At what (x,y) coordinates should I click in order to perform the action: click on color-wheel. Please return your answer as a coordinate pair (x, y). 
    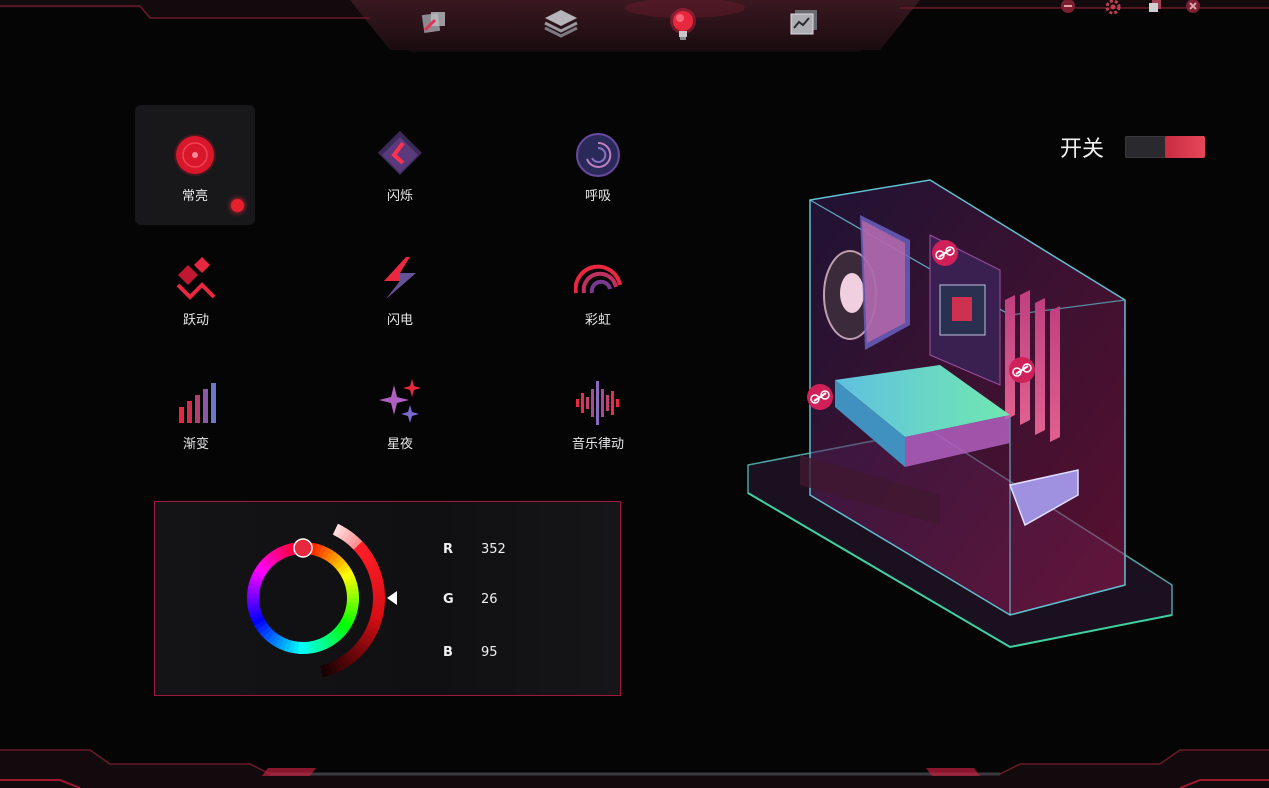
    Looking at the image, I should click on (285, 598).